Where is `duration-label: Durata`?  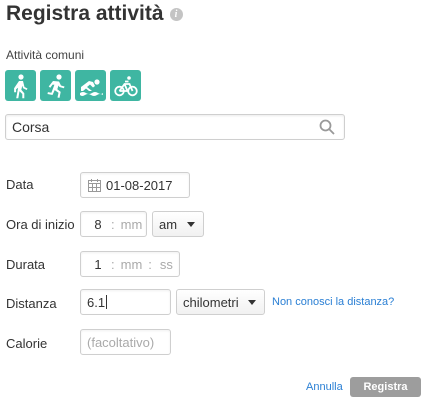 duration-label: Durata is located at coordinates (26, 264).